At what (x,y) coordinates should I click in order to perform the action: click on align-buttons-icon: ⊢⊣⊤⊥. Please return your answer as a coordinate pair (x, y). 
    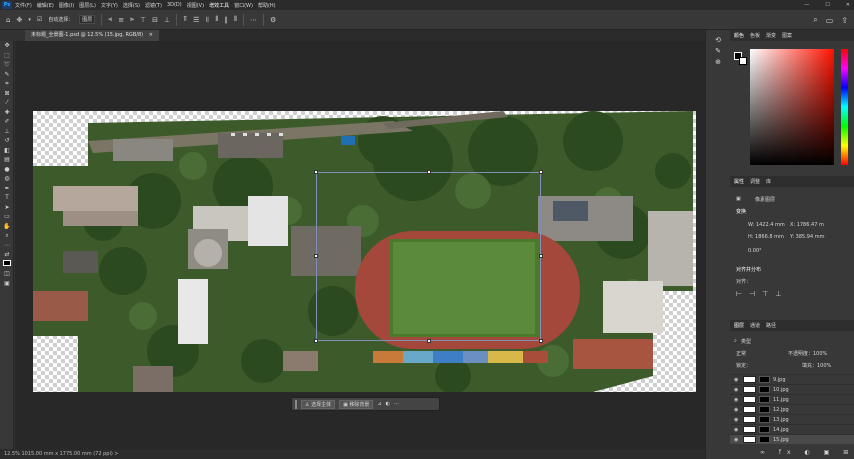
    Looking at the image, I should click on (762, 294).